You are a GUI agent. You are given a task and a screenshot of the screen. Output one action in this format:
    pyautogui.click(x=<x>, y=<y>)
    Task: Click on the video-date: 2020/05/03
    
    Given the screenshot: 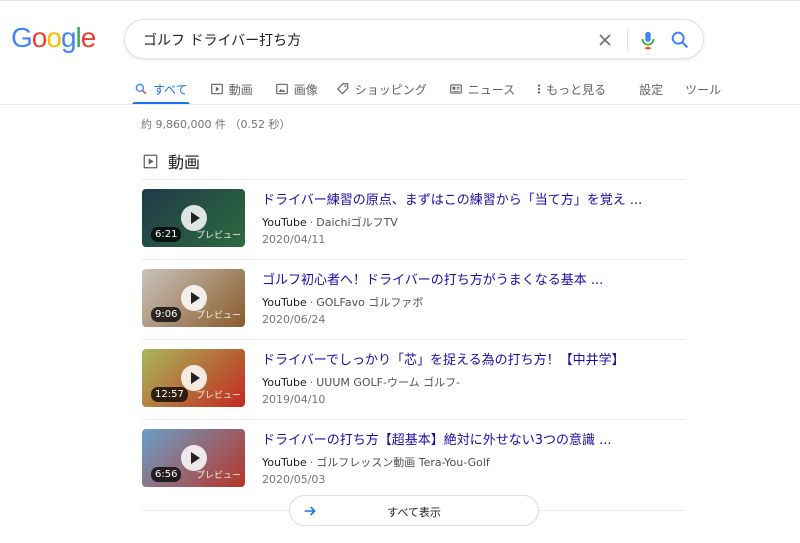 What is the action you would take?
    pyautogui.click(x=294, y=479)
    